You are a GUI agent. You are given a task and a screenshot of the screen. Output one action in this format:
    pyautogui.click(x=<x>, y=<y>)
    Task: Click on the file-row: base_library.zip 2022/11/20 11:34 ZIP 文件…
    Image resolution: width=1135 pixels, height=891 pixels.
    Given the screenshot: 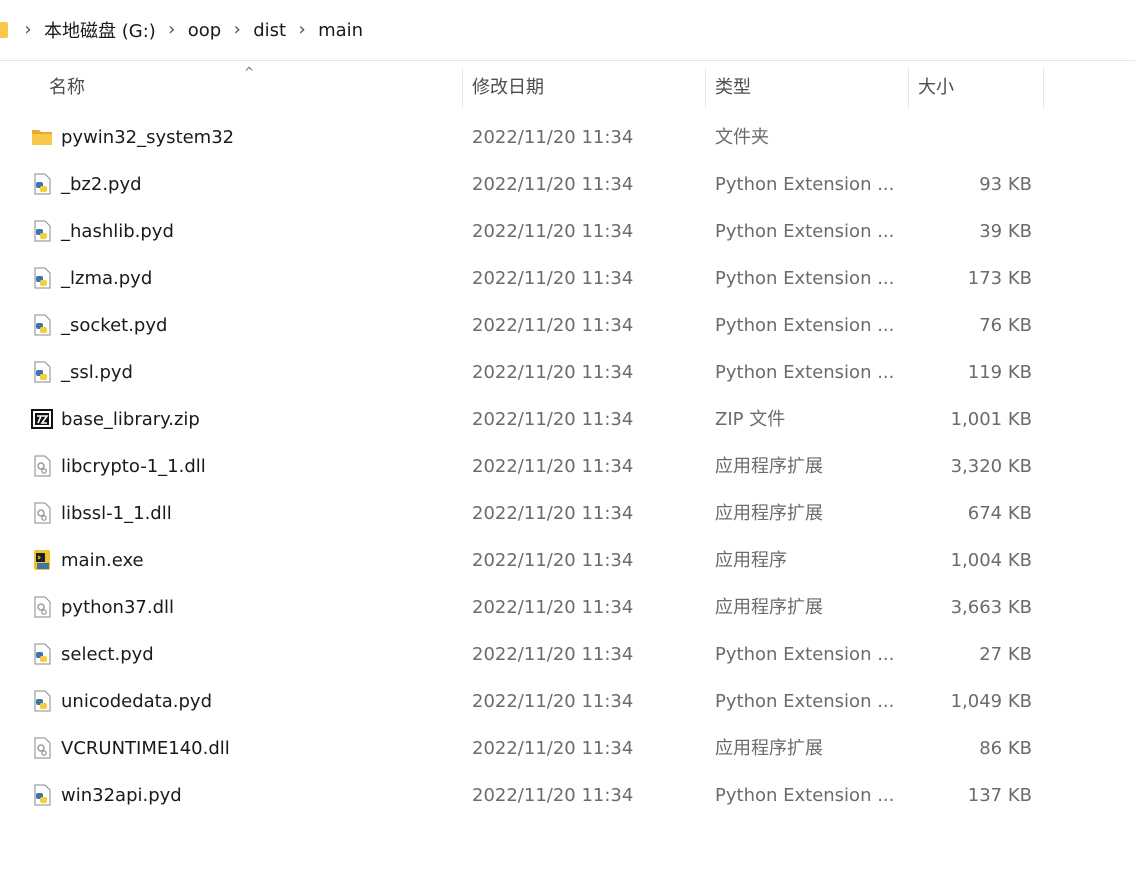 What is the action you would take?
    pyautogui.click(x=567, y=419)
    